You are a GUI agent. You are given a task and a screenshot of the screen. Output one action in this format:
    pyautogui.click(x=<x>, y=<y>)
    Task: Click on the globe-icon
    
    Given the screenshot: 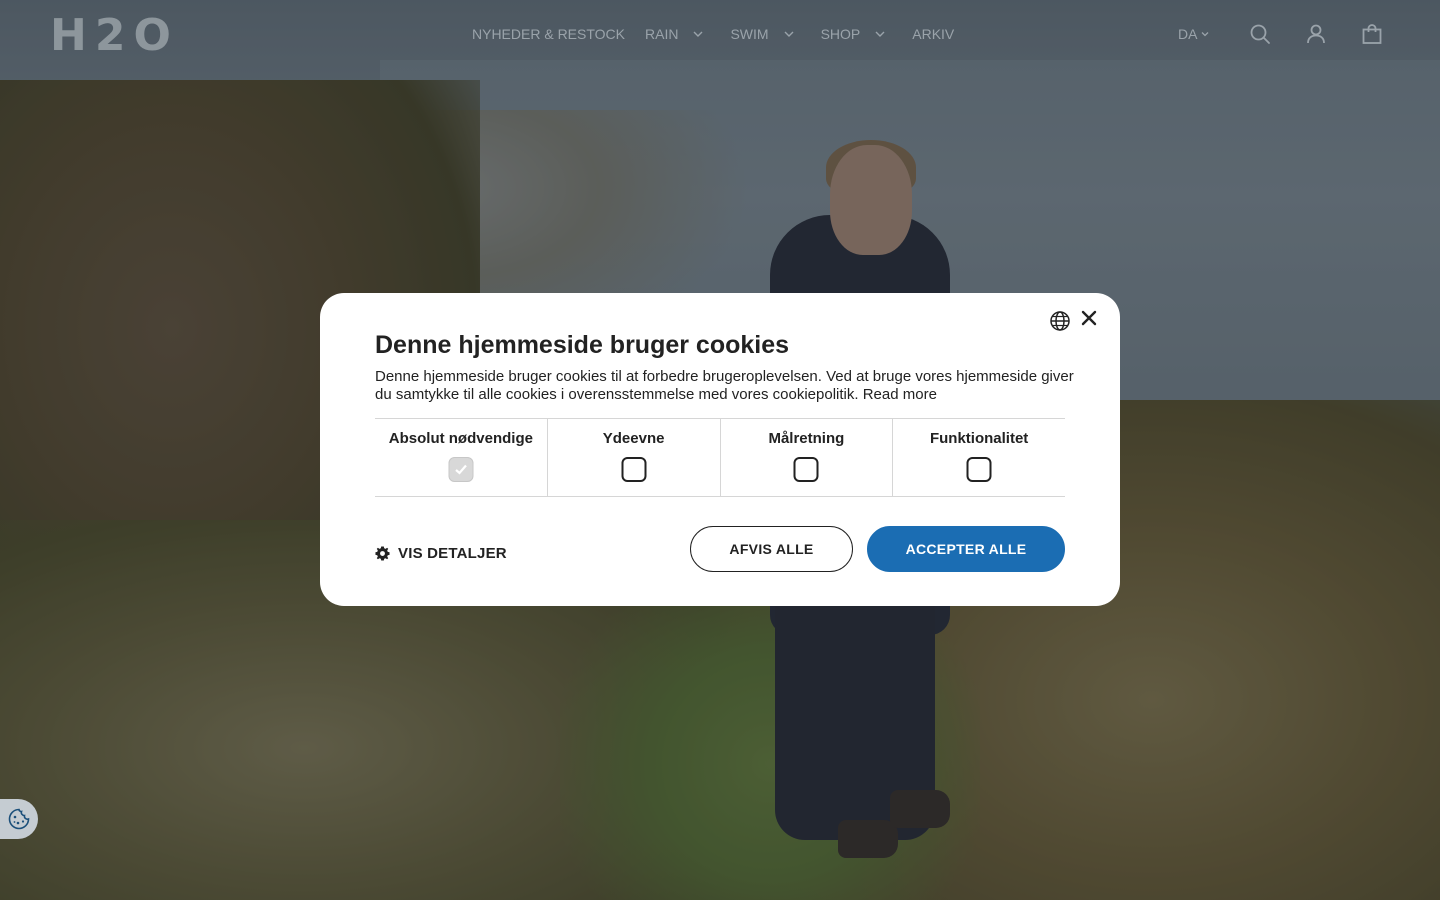 What is the action you would take?
    pyautogui.click(x=1060, y=321)
    